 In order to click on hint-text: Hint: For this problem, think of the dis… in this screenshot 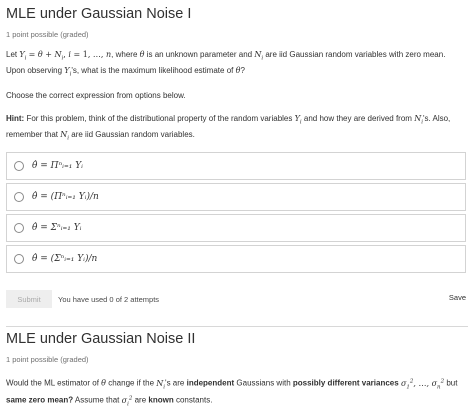, I will do `click(228, 128)`.